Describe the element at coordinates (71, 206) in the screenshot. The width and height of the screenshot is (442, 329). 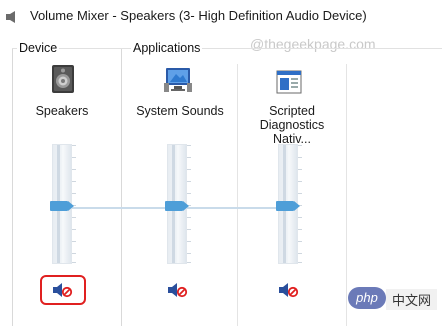
I see `speakers-volume-thumb-tip` at that location.